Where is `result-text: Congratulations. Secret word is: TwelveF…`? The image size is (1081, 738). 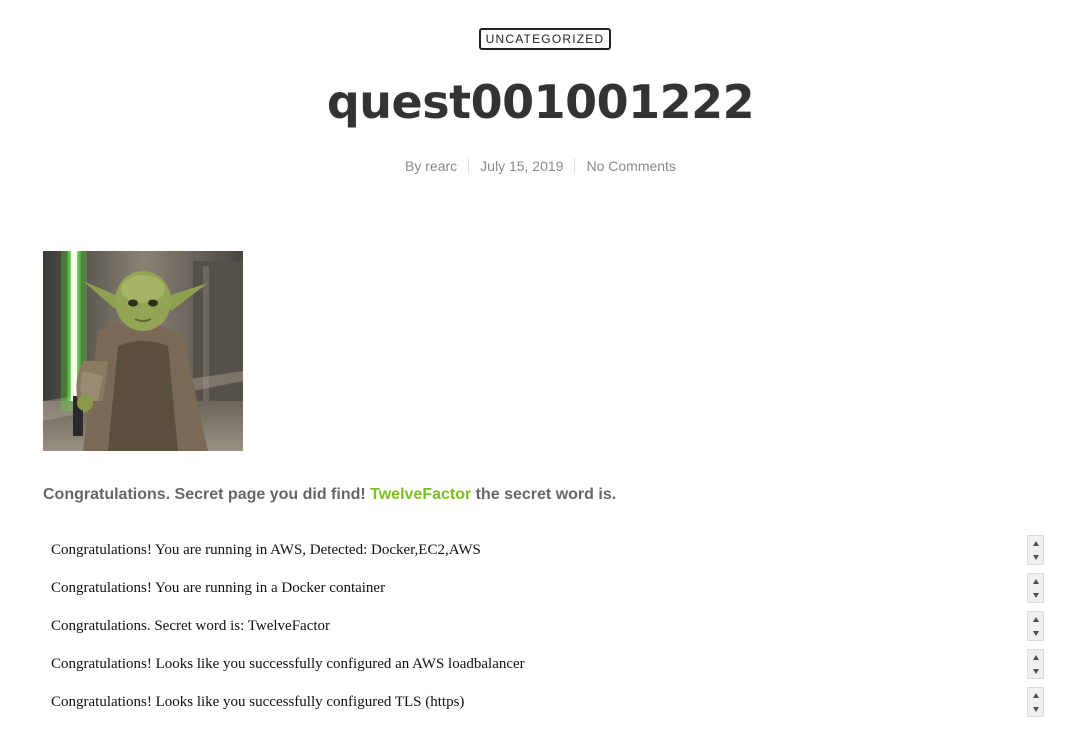
result-text: Congratulations. Secret word is: TwelveF… is located at coordinates (191, 626).